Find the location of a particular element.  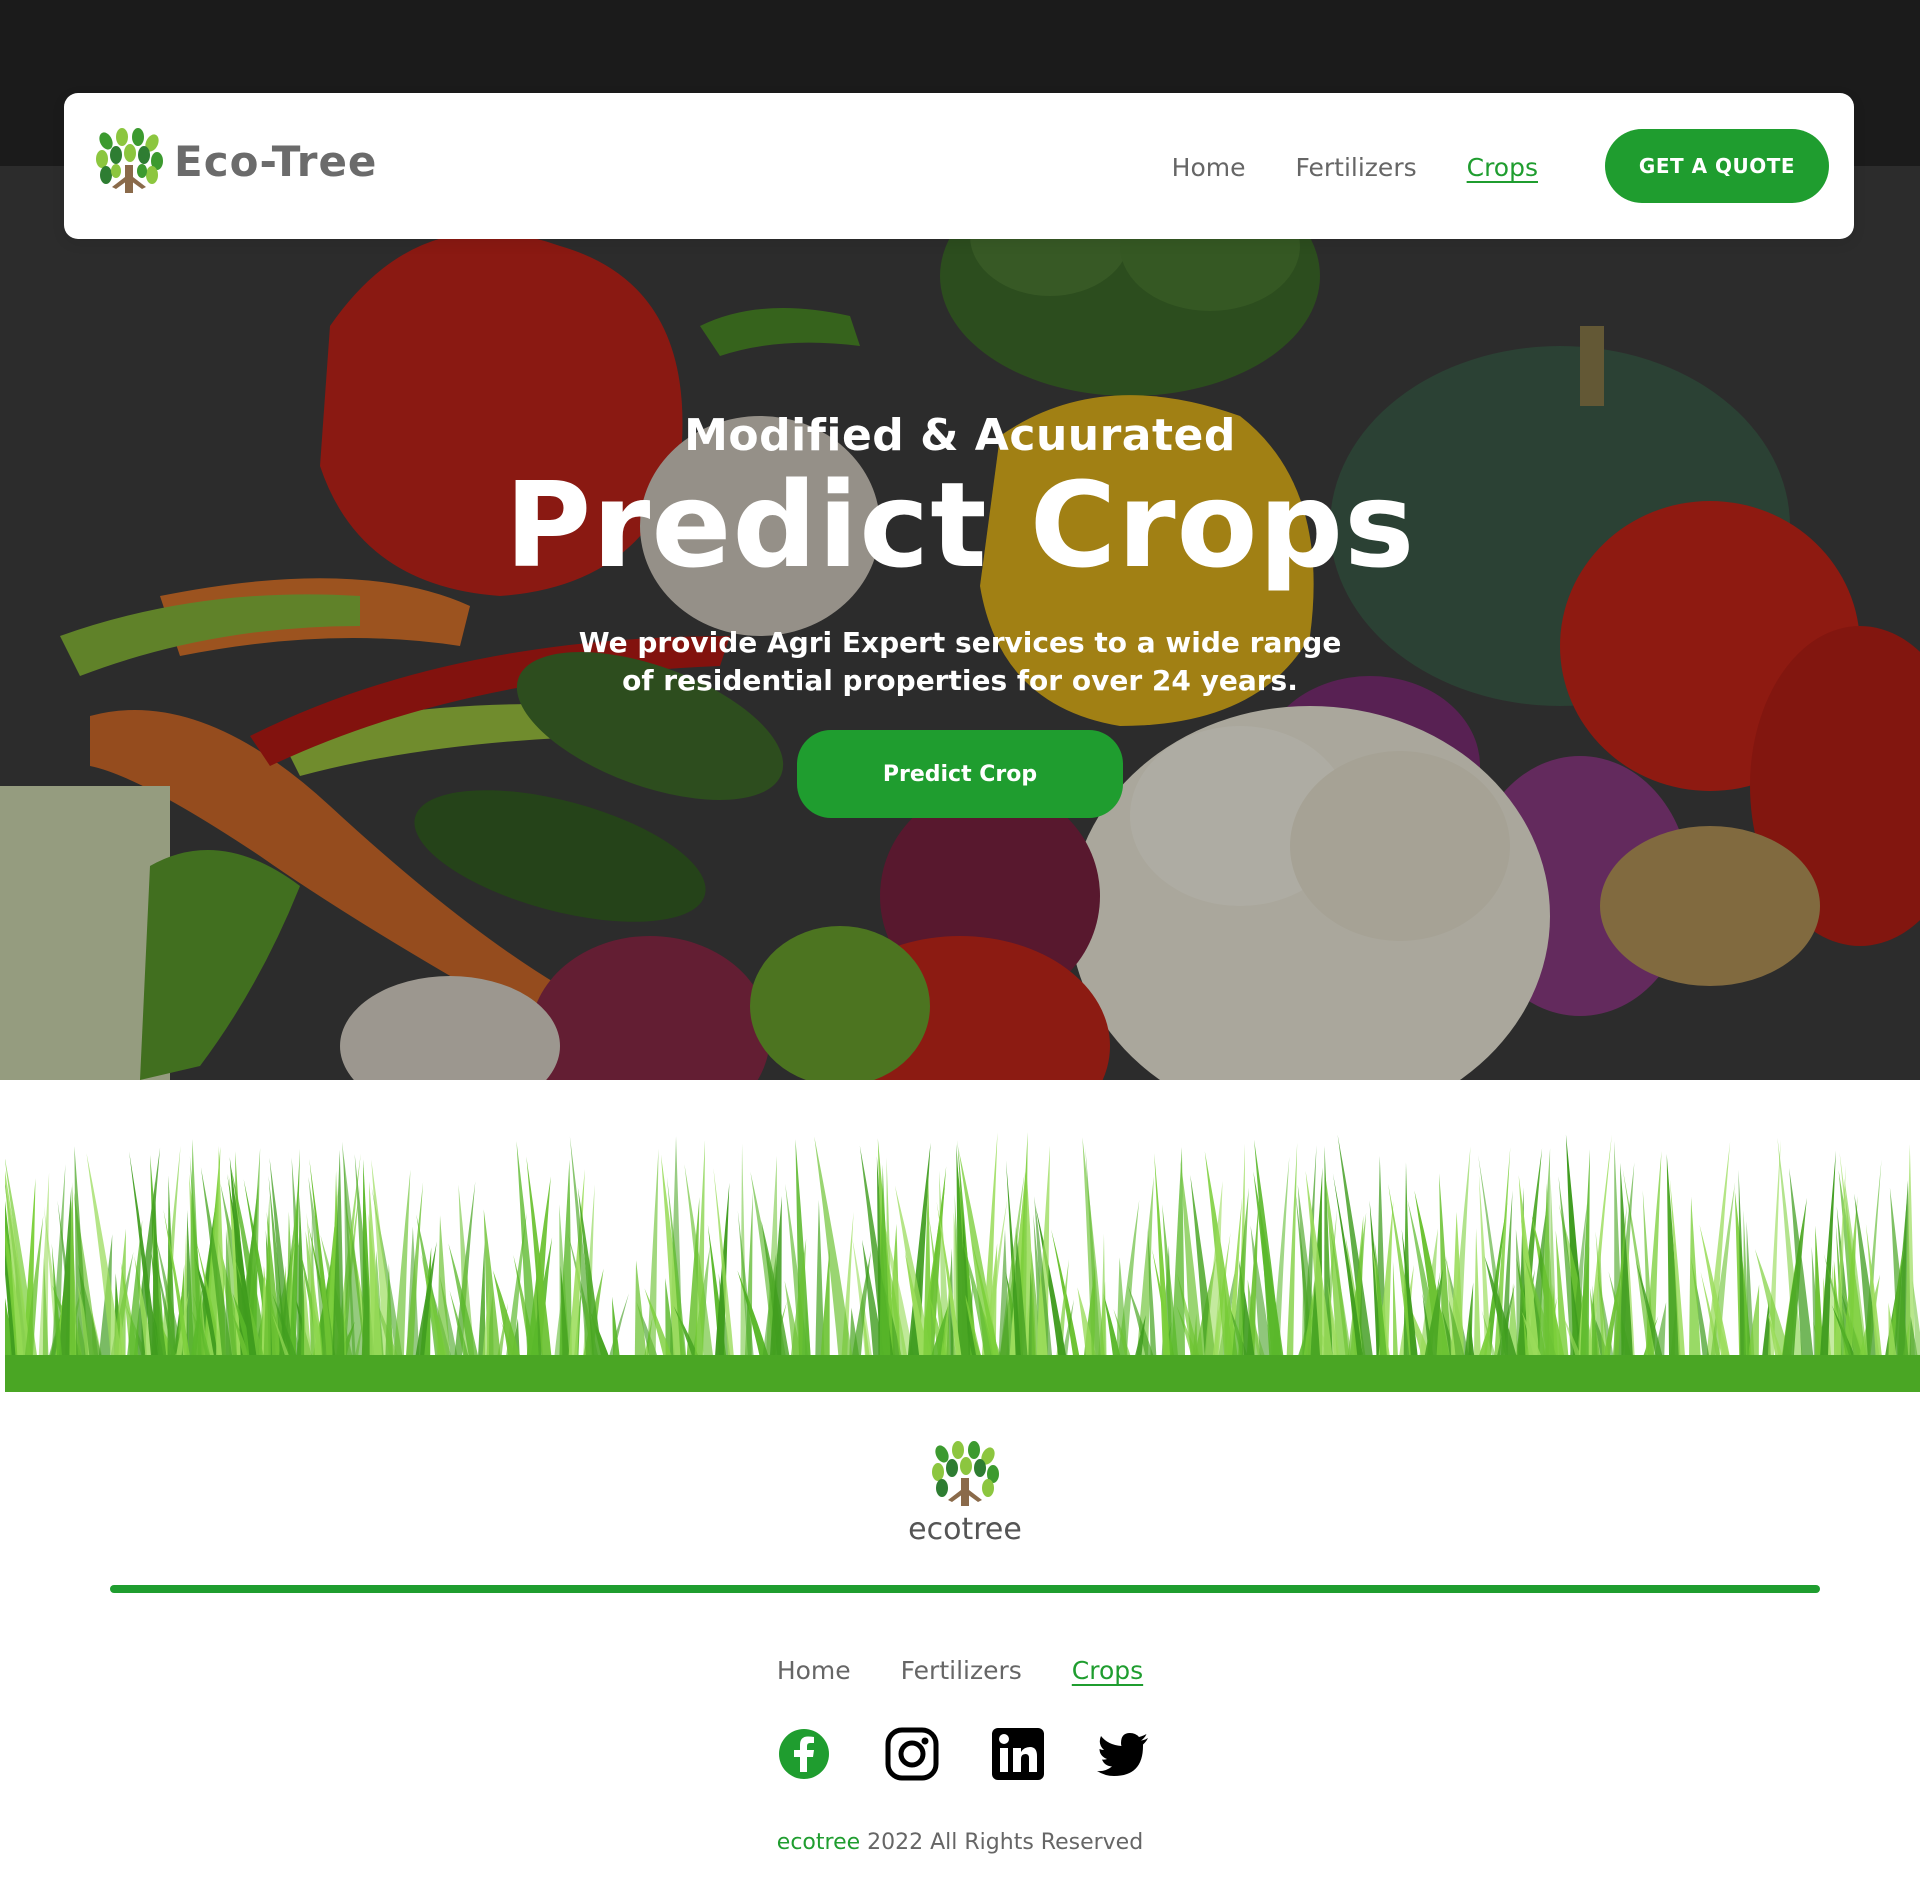

nav-link-fertilizers: Fertilizers is located at coordinates (1356, 167).